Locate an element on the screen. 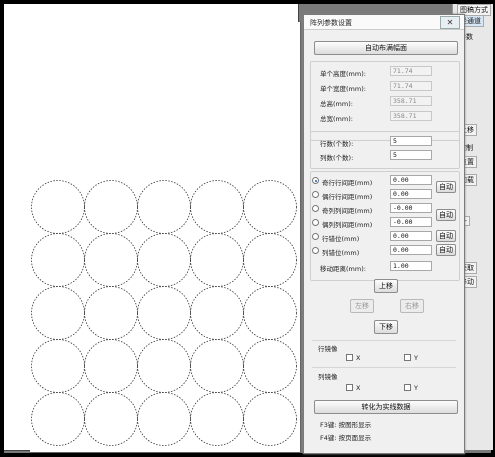 The image size is (495, 457). cols-label: 列数(个数): is located at coordinates (337, 158).